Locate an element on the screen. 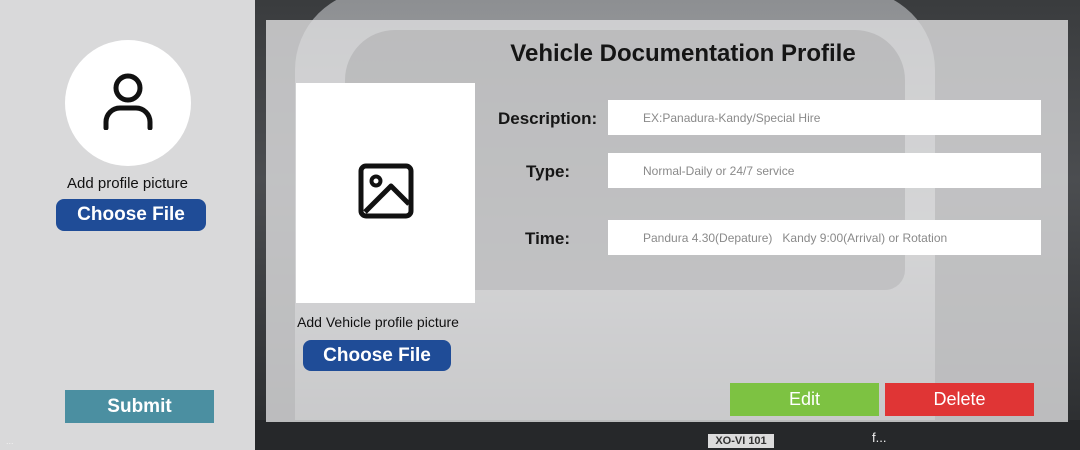 The width and height of the screenshot is (1080, 450). user-icon is located at coordinates (128, 103).